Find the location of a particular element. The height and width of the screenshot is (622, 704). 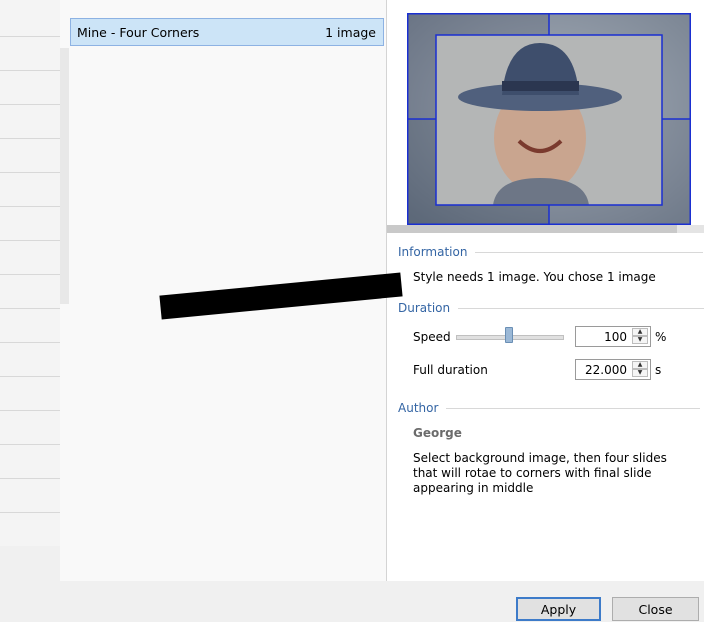

duration-header-label: Duration is located at coordinates (424, 308).